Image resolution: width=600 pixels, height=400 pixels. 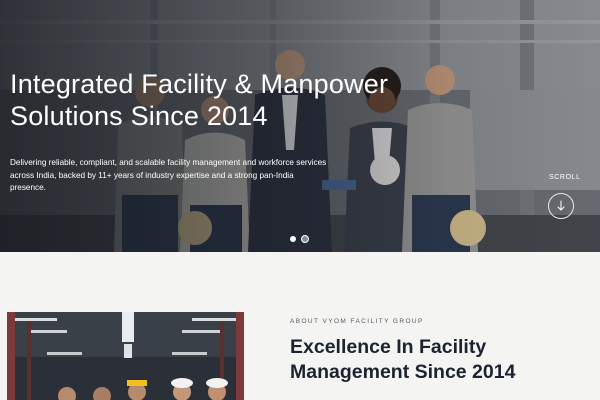 What do you see at coordinates (125, 356) in the screenshot?
I see `about-team-photo` at bounding box center [125, 356].